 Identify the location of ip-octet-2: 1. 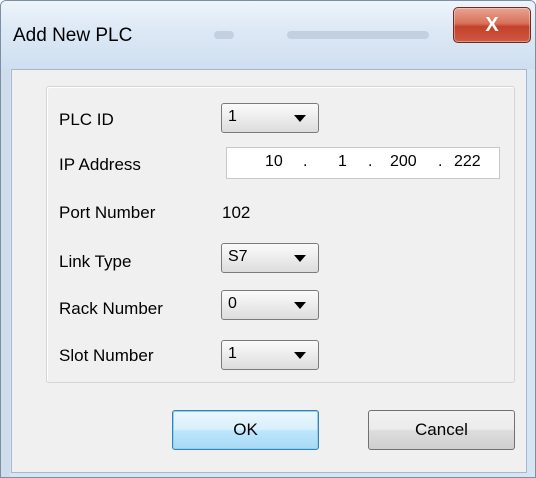
(342, 162).